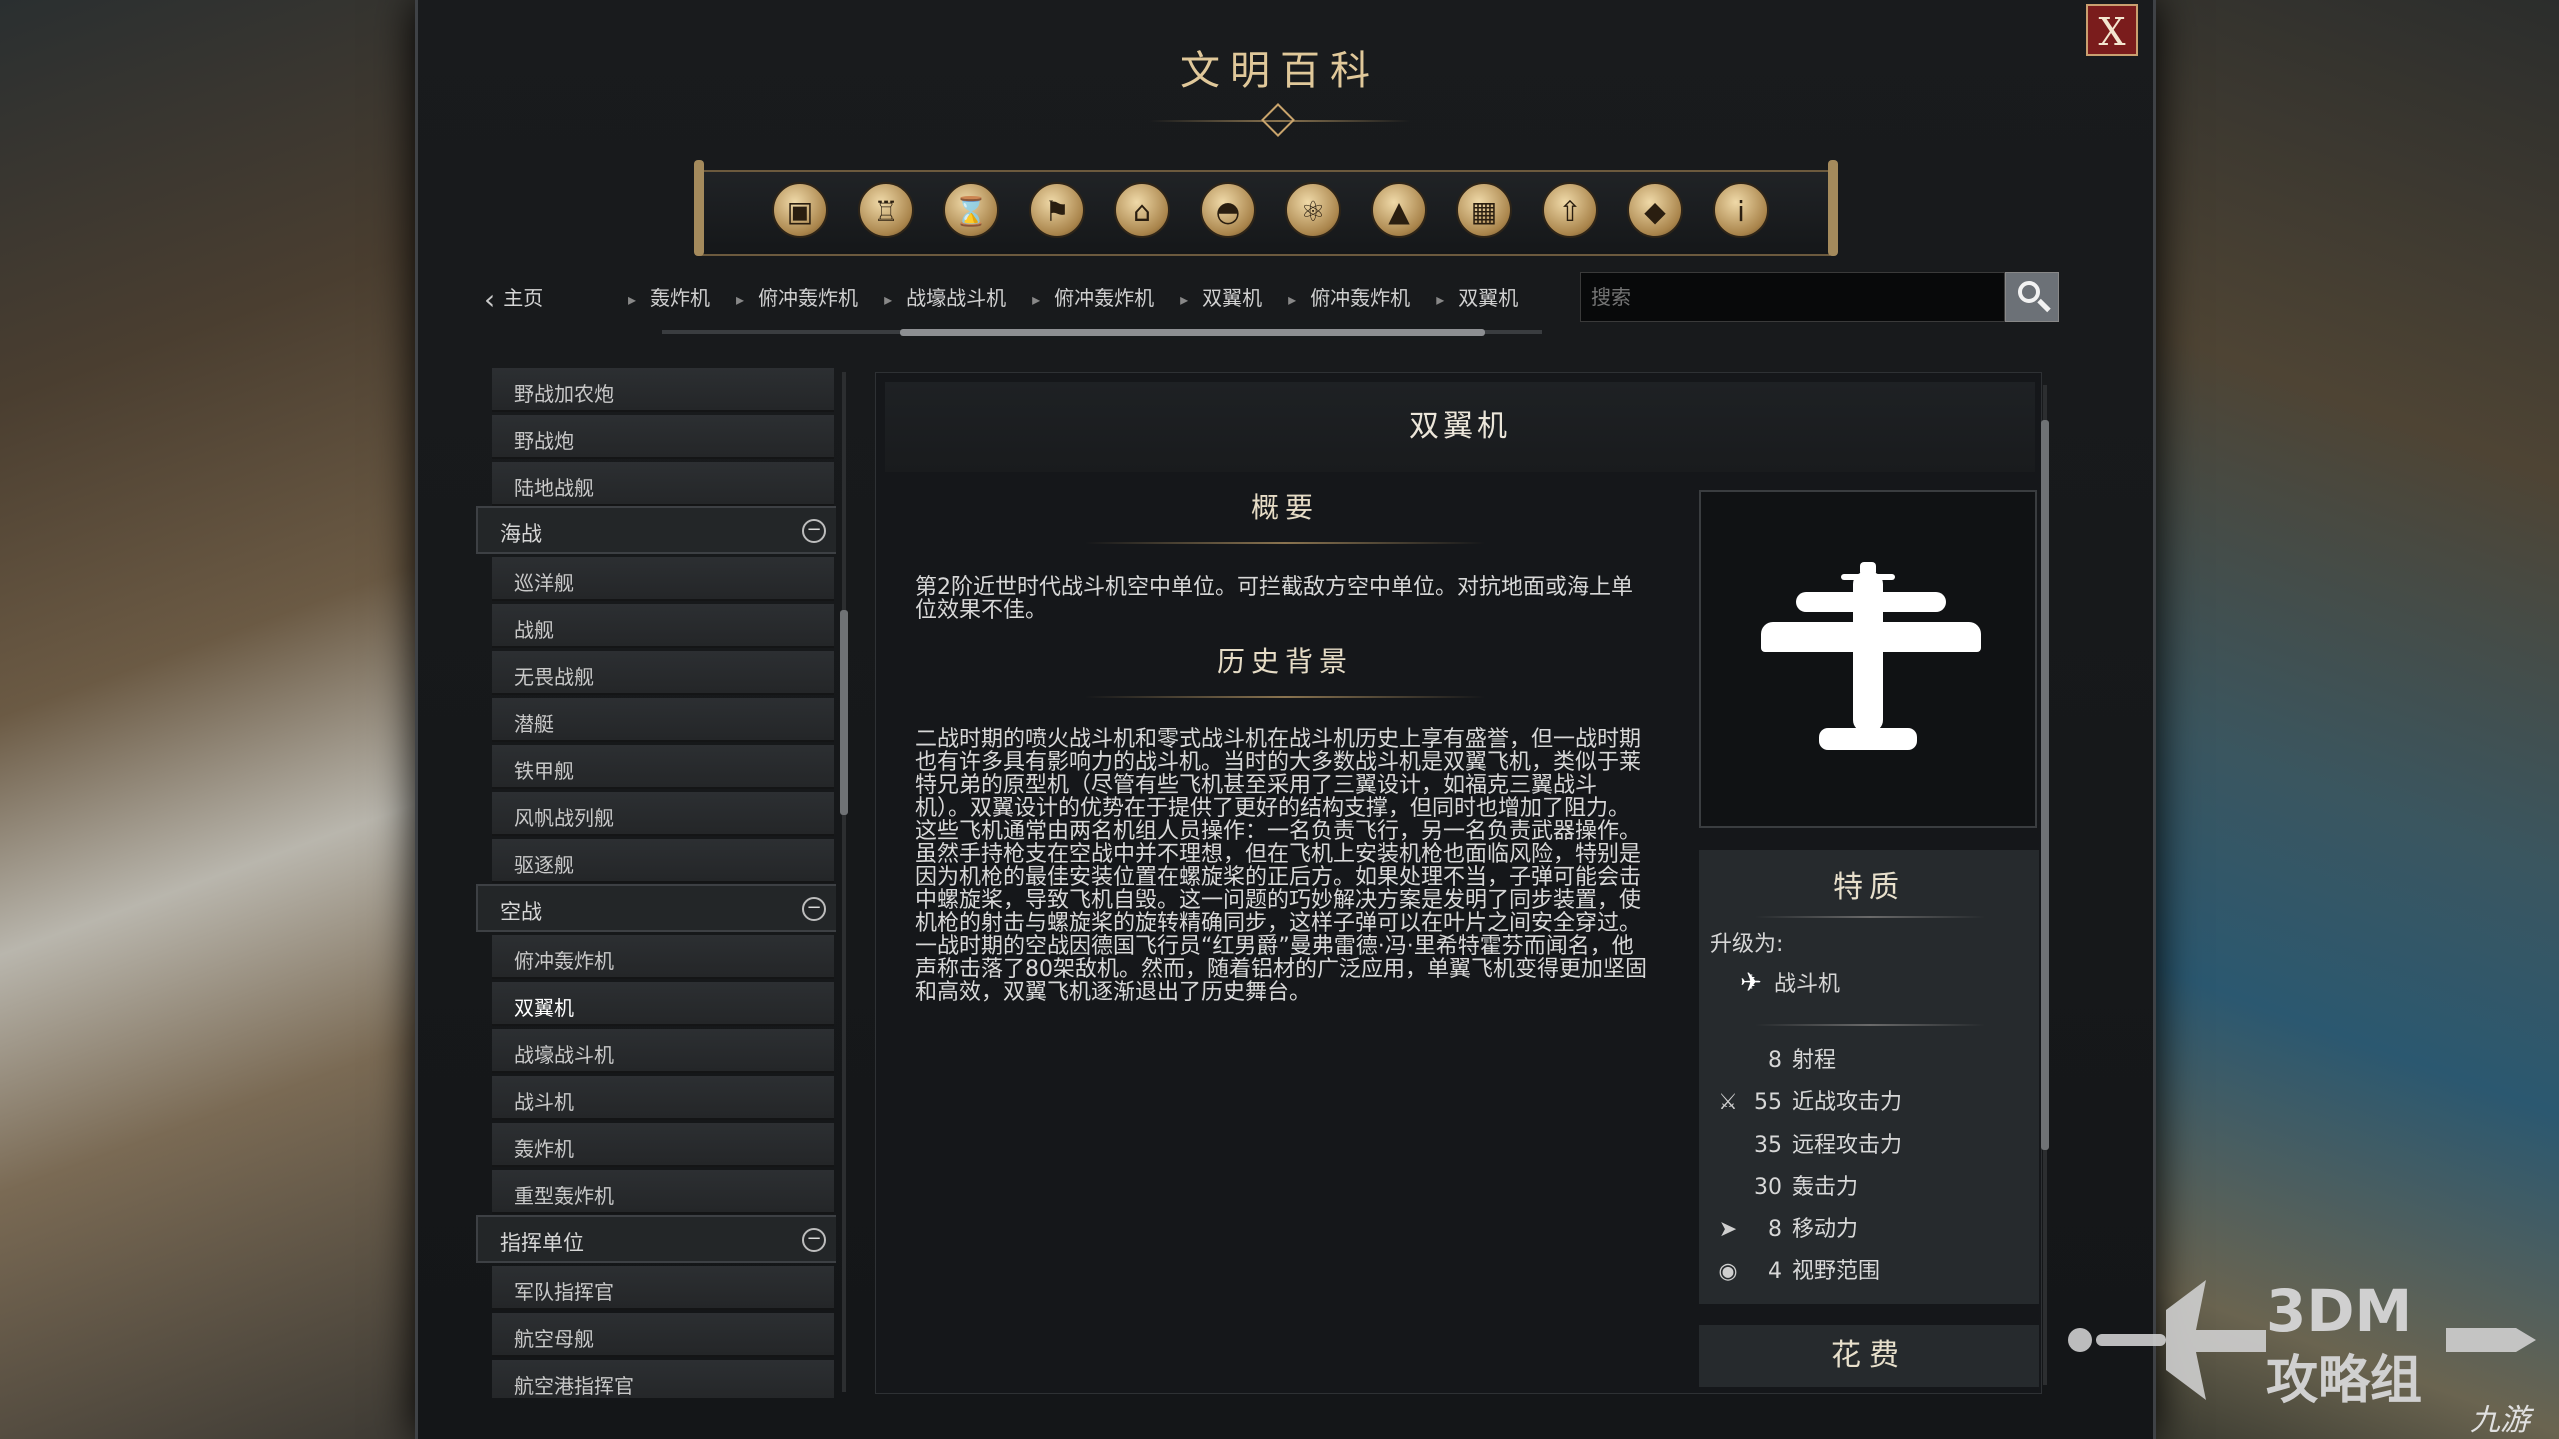  What do you see at coordinates (663, 1335) in the screenshot?
I see `list-item: 航空母舰` at bounding box center [663, 1335].